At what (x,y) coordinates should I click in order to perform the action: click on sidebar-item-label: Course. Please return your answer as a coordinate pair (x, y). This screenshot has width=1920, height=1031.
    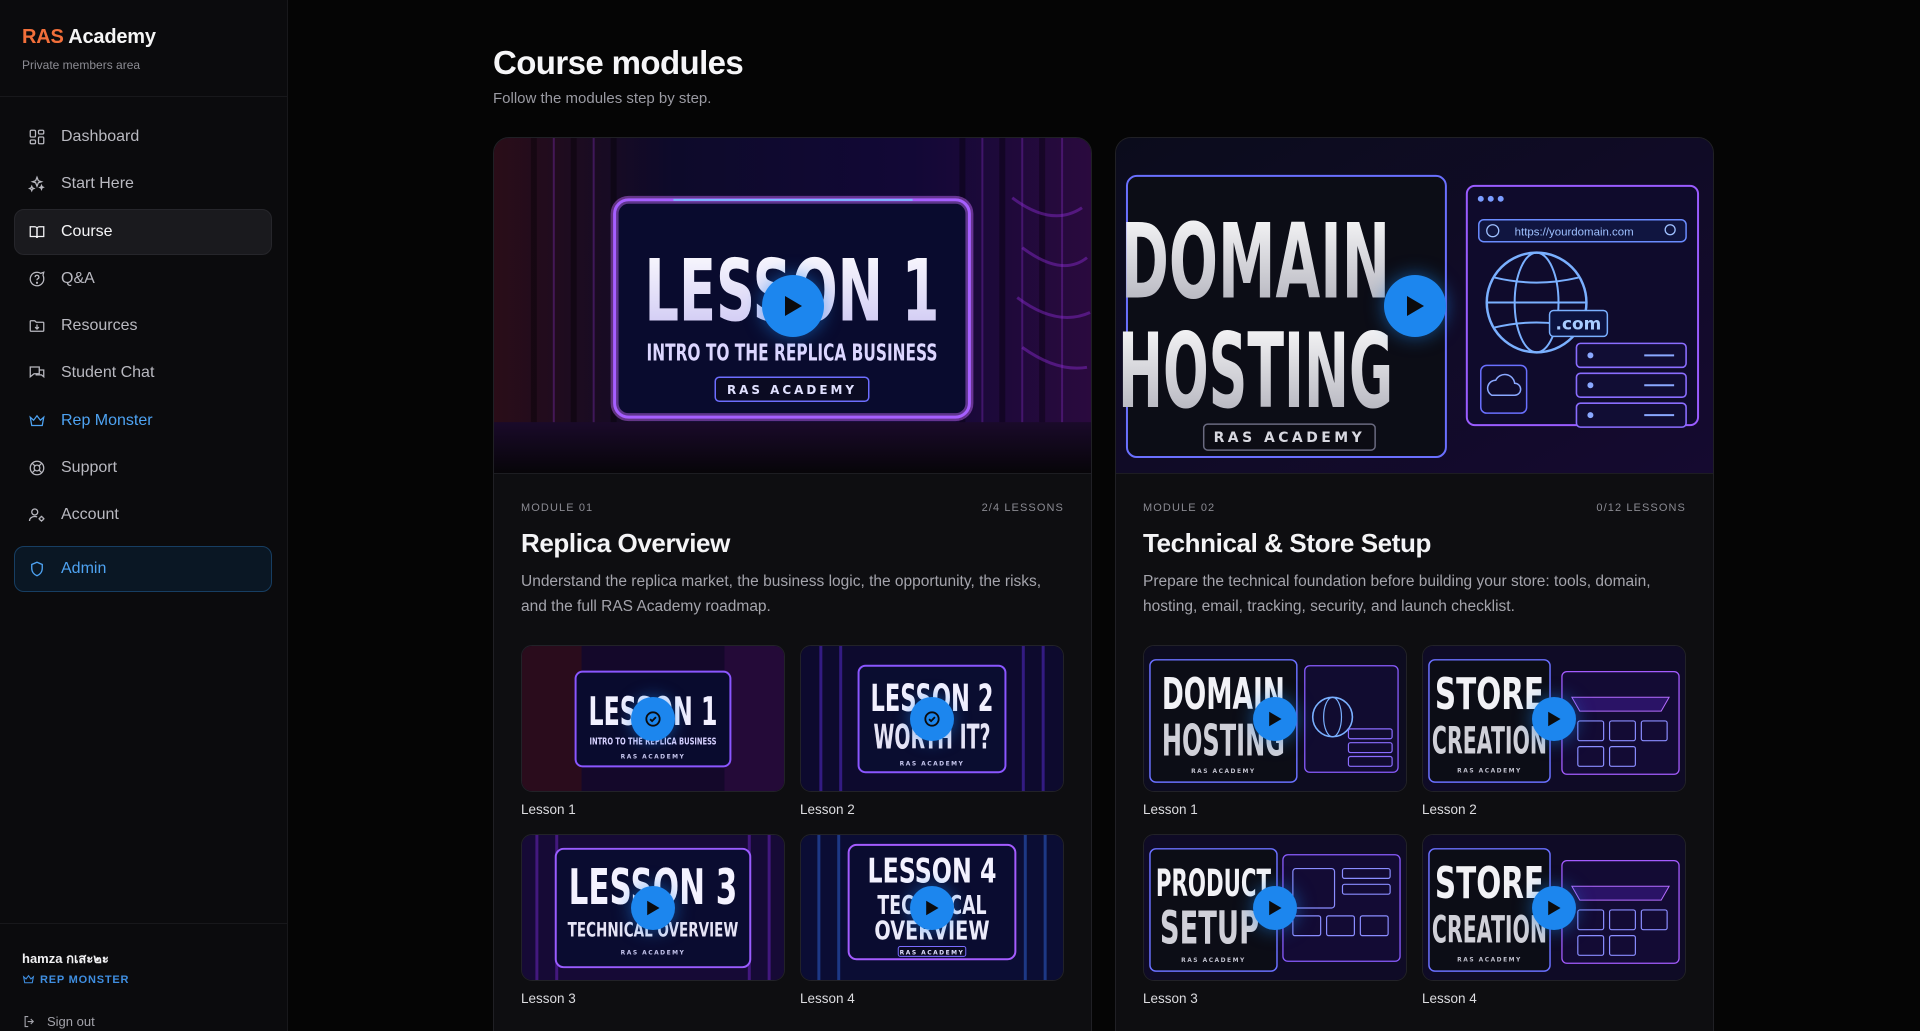
    Looking at the image, I should click on (87, 231).